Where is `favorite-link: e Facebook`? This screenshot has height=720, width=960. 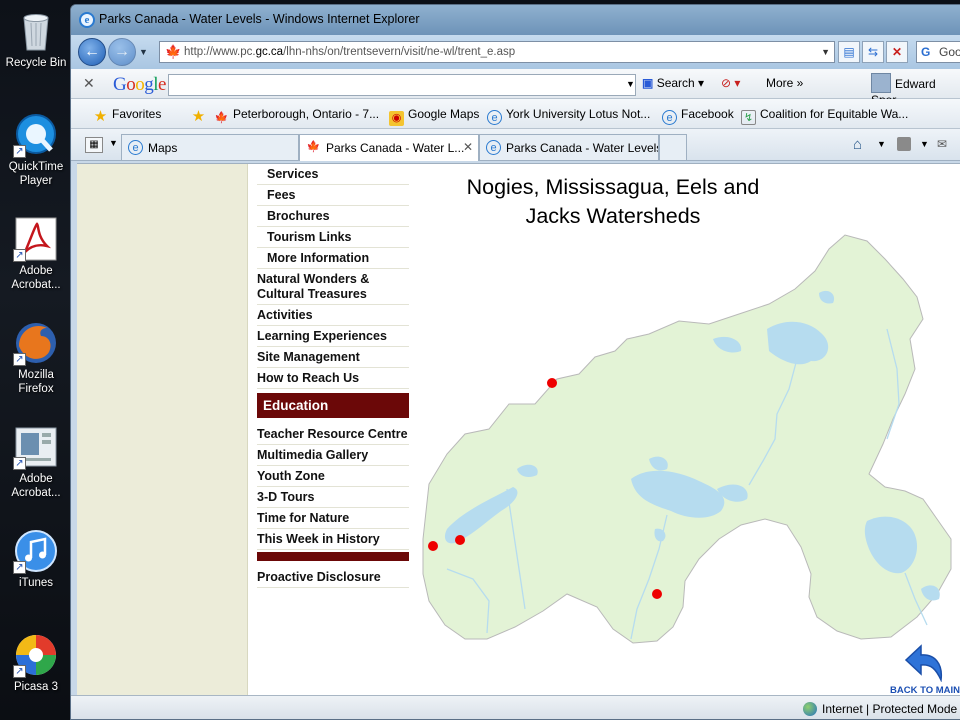 favorite-link: e Facebook is located at coordinates (698, 116).